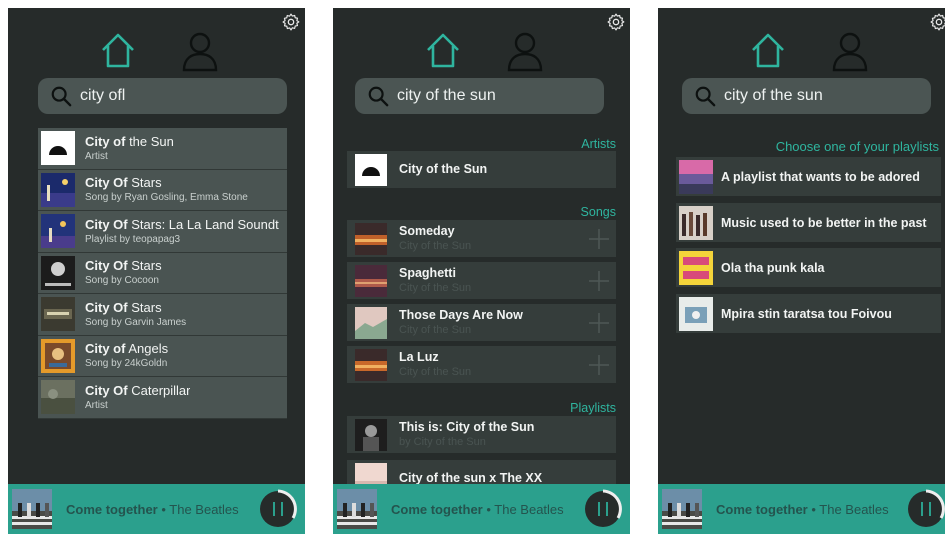  I want to click on song-row: Someday City of the Sun, so click(481, 238).